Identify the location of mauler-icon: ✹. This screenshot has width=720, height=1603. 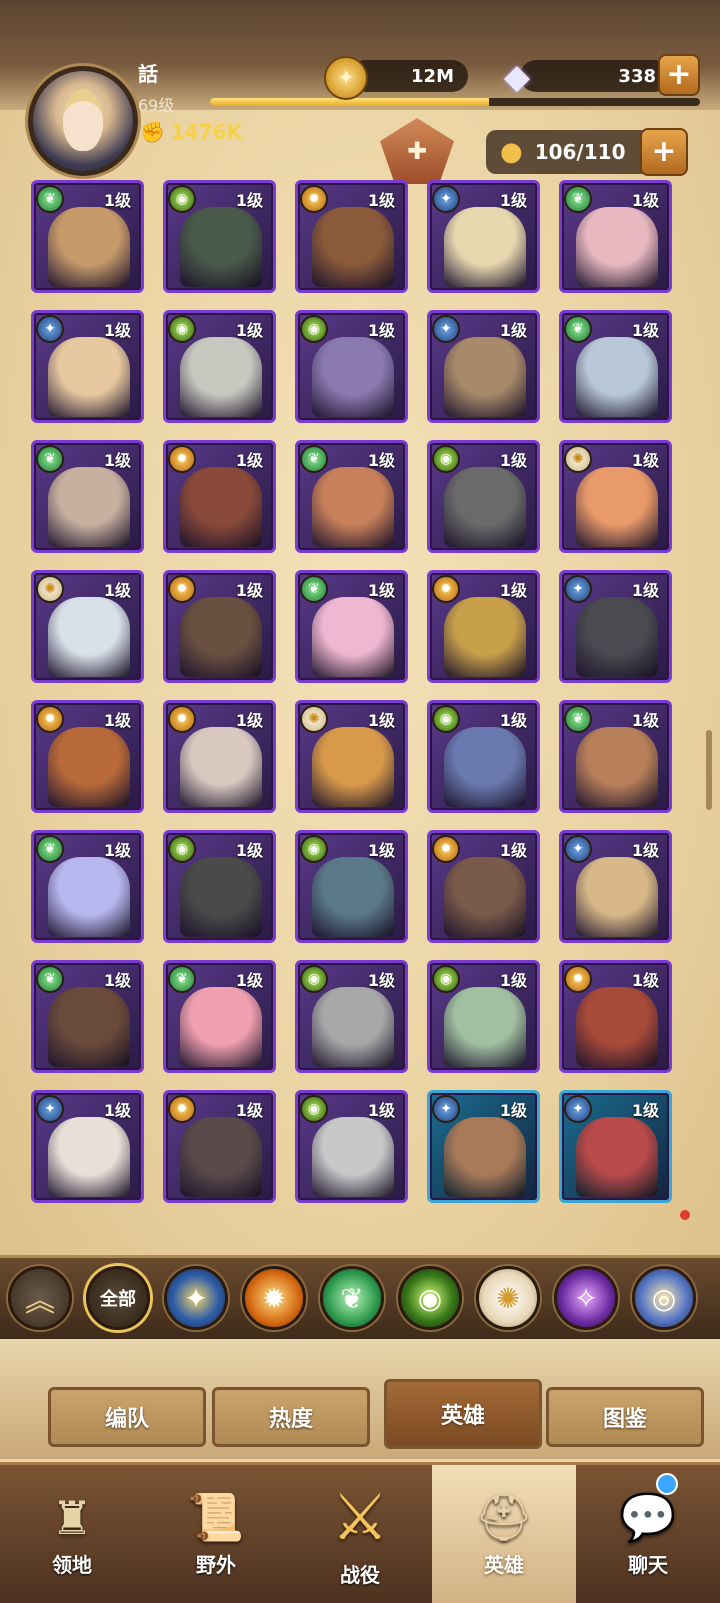
(274, 1298).